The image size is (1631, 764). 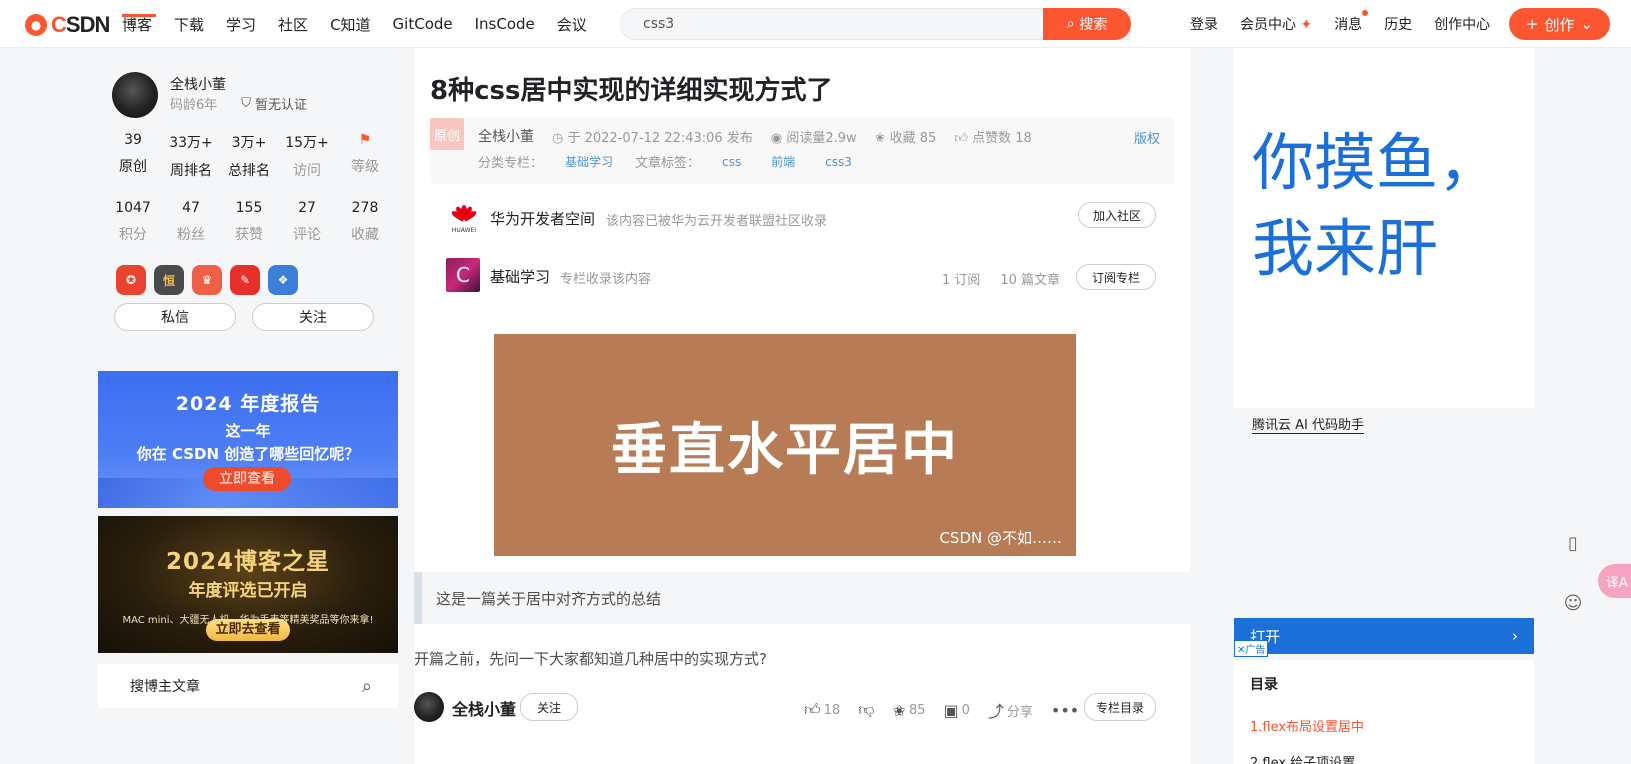 I want to click on column-card: C 基础学习 专栏收录该内容 1 订阅 10 篇文章 订阅专栏, so click(x=802, y=277).